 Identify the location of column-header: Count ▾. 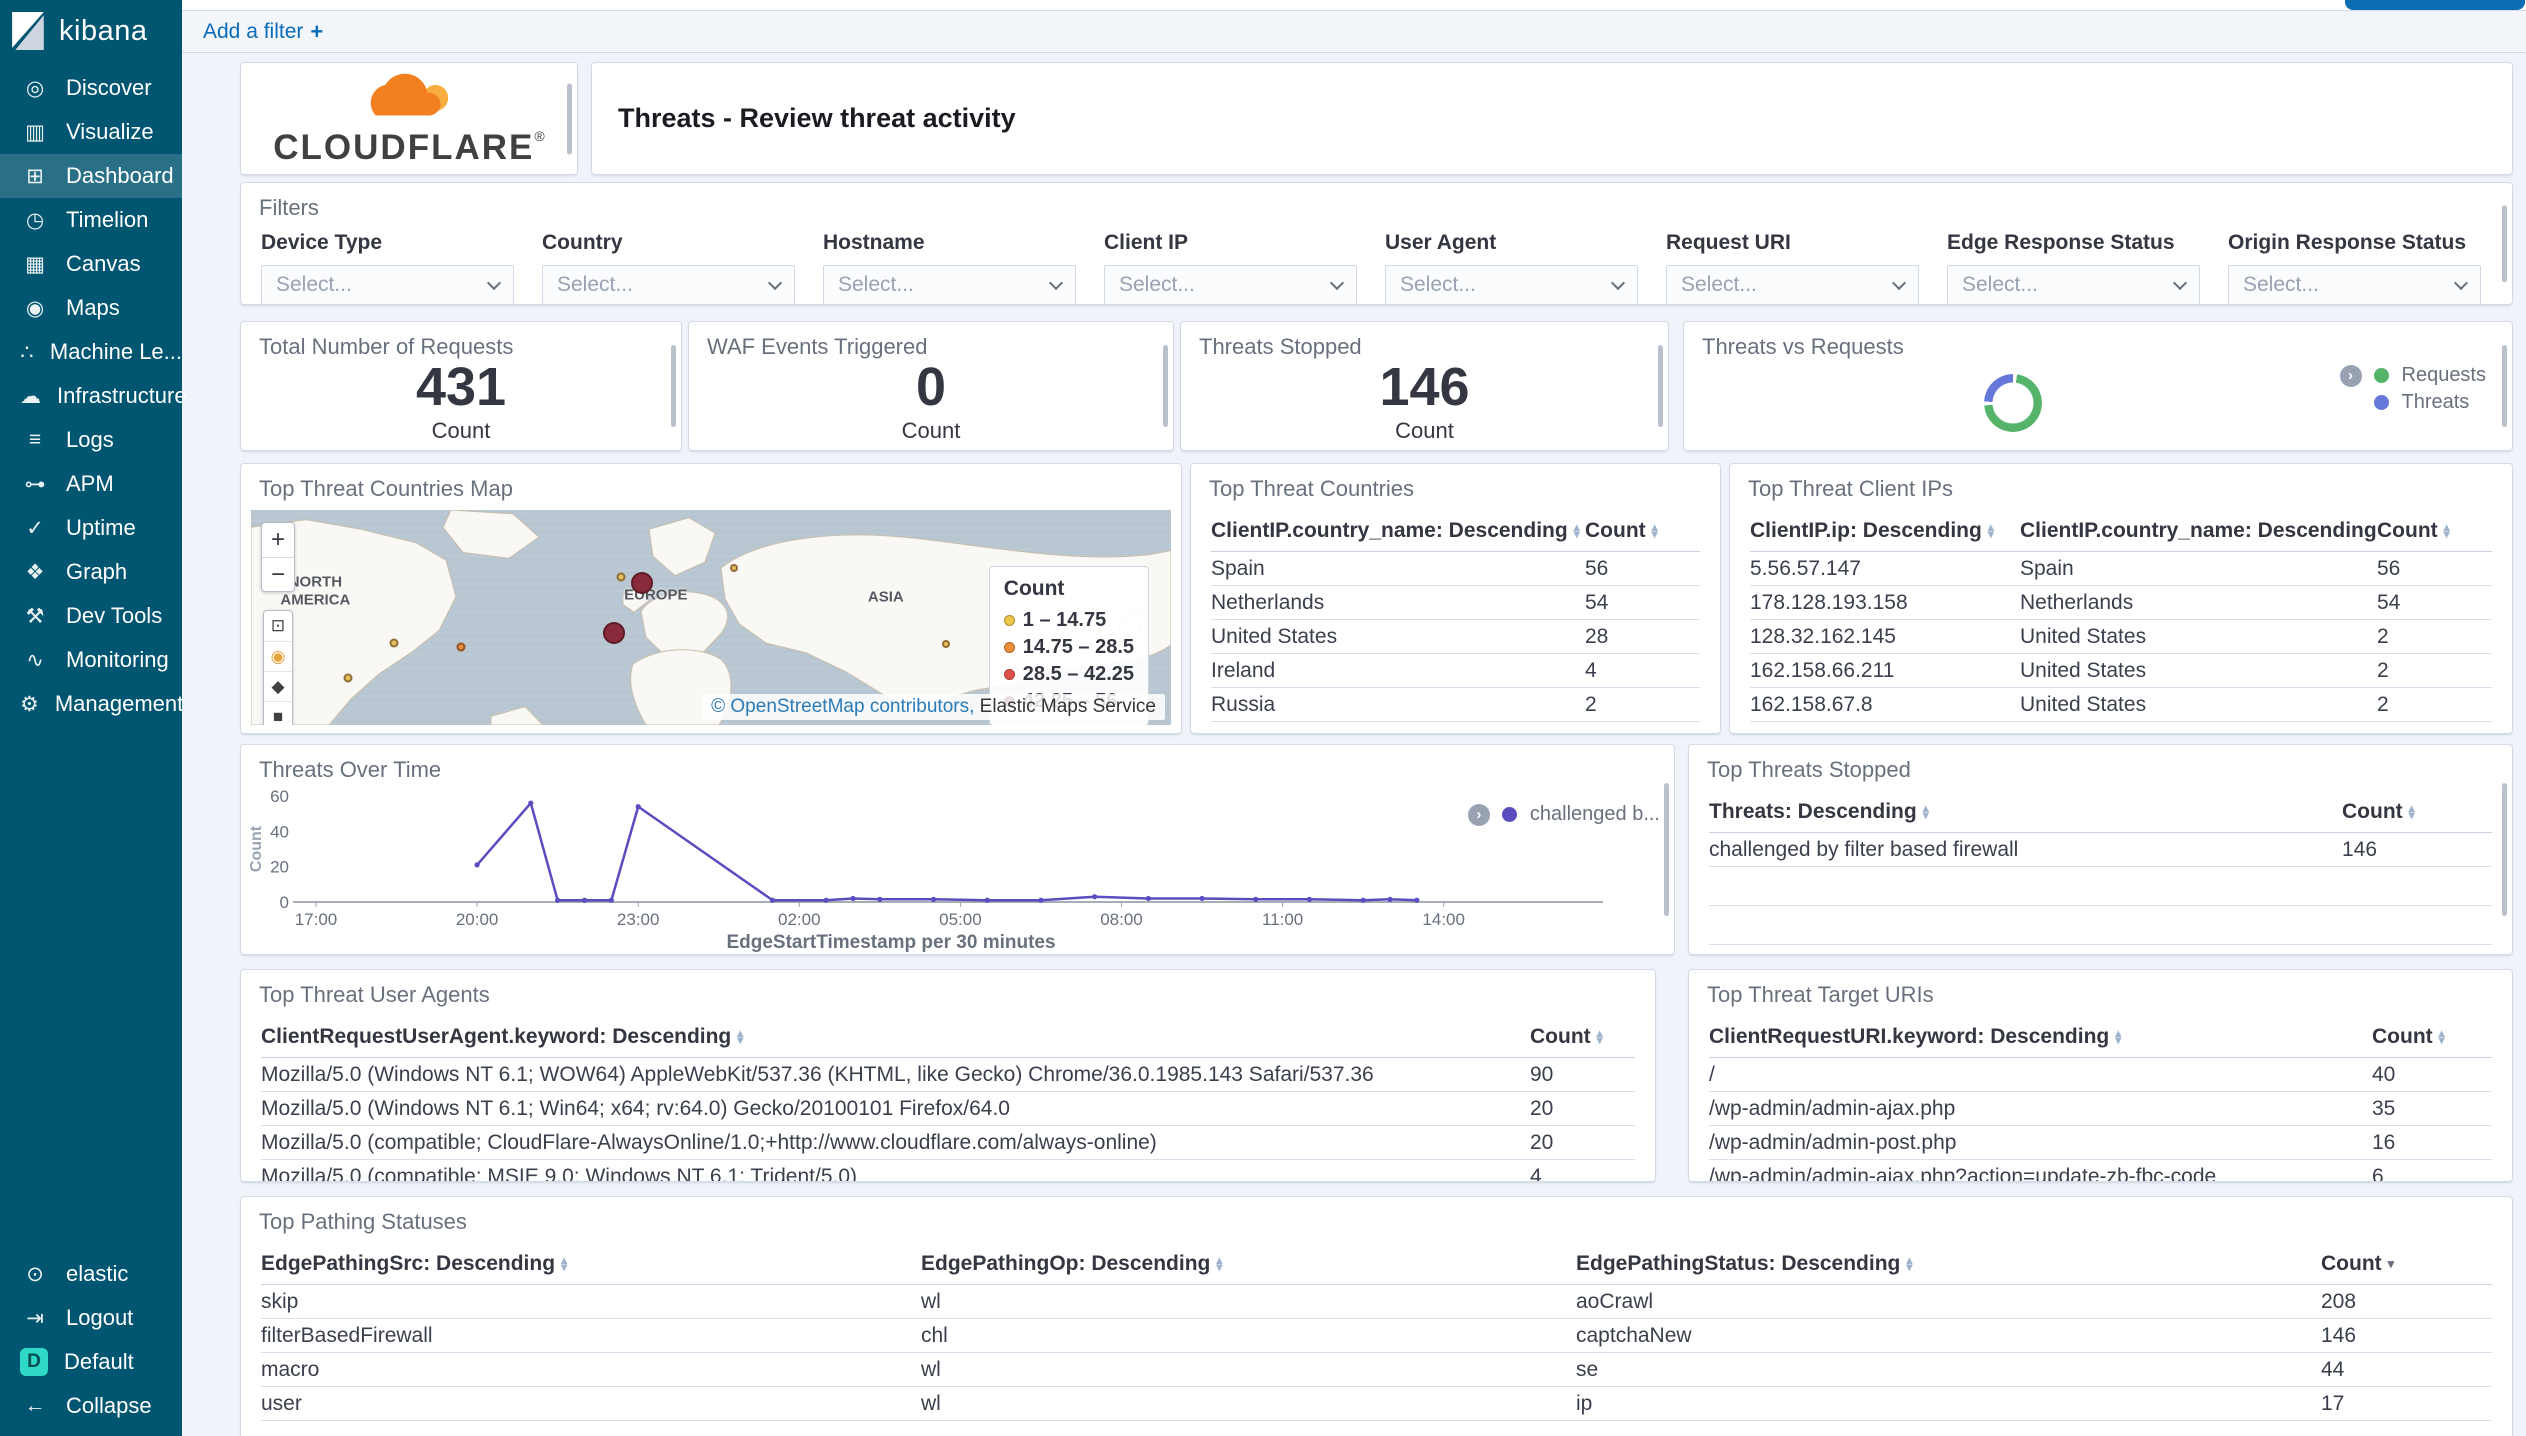
(2406, 1264).